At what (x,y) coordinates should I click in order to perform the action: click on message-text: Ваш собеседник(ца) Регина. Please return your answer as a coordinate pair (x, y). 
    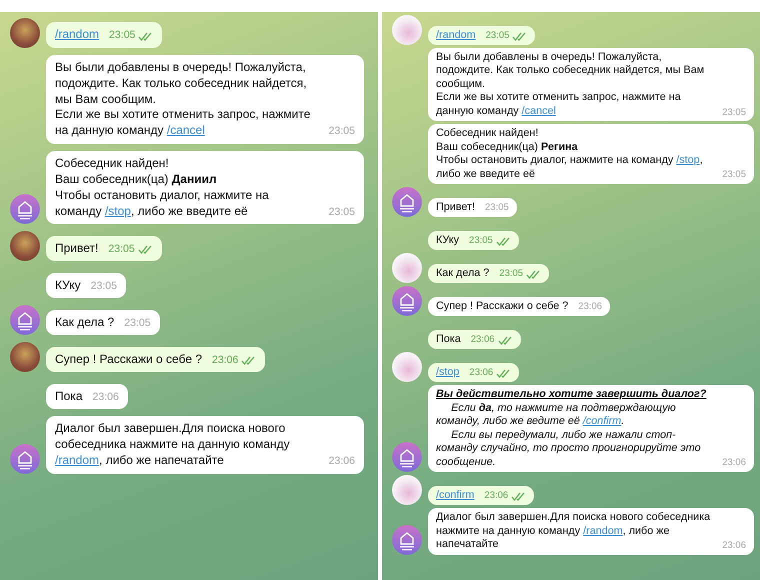
    Looking at the image, I should click on (507, 147).